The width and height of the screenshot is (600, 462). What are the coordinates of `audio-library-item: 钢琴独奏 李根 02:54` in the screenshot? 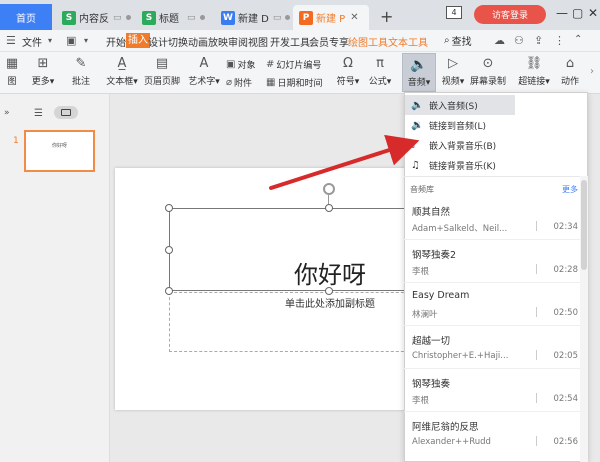 It's located at (495, 390).